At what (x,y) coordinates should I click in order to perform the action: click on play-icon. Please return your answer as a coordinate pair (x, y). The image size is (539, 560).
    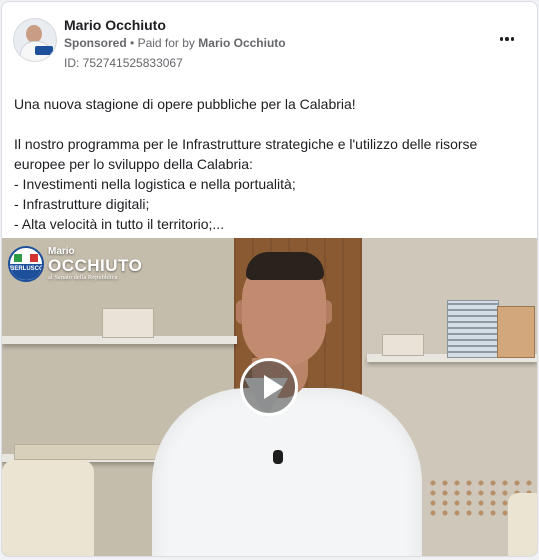
    Looking at the image, I should click on (273, 387).